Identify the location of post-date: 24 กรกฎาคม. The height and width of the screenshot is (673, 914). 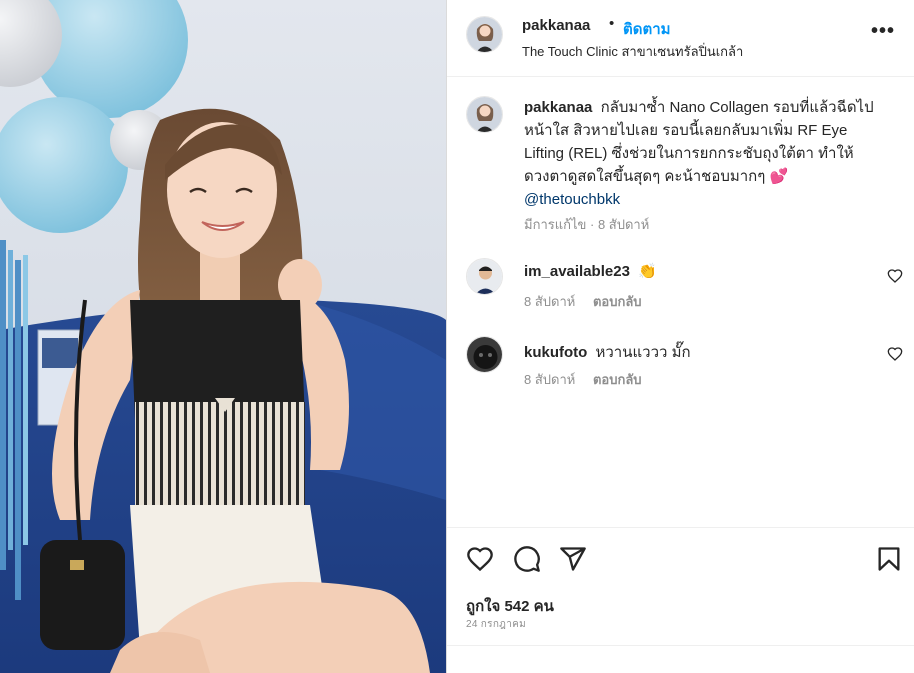
(496, 624).